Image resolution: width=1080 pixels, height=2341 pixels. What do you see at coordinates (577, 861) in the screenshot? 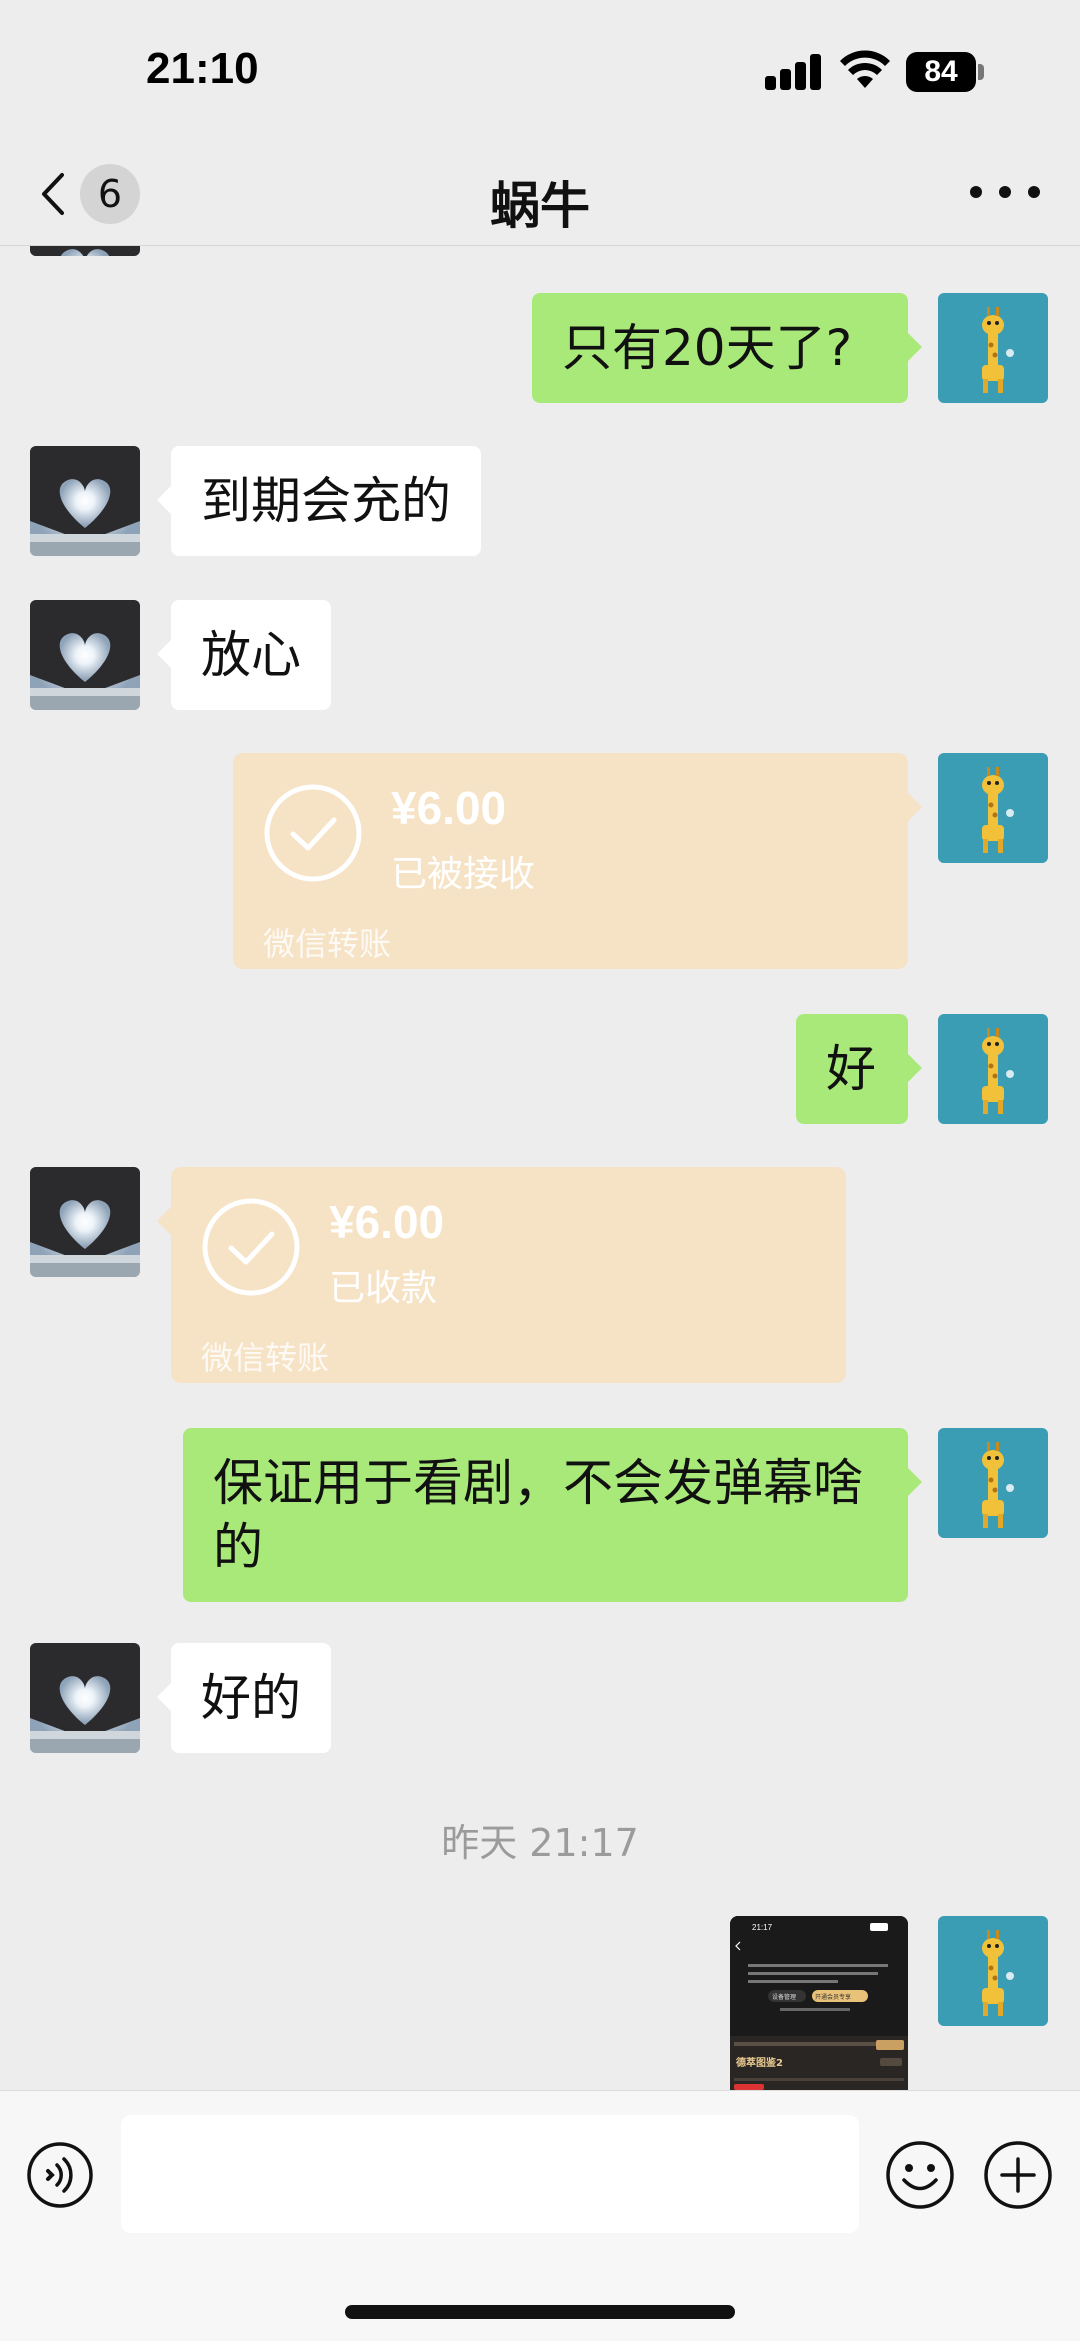
I see `transfer-card: ¥6.00 已被接收 微信转账` at bounding box center [577, 861].